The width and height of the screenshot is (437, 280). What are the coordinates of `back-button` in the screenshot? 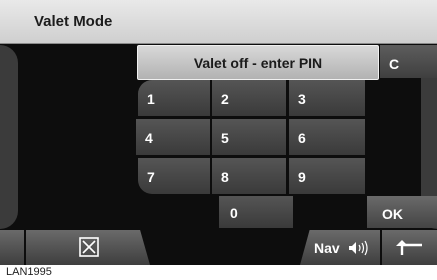 It's located at (409, 247).